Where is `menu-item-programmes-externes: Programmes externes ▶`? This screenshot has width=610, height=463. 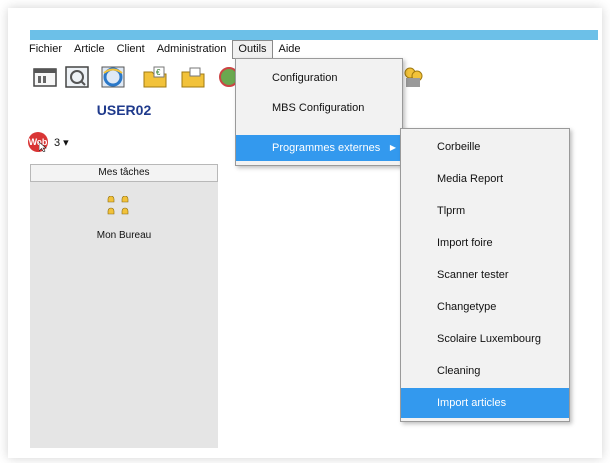
menu-item-programmes-externes: Programmes externes ▶ is located at coordinates (319, 148).